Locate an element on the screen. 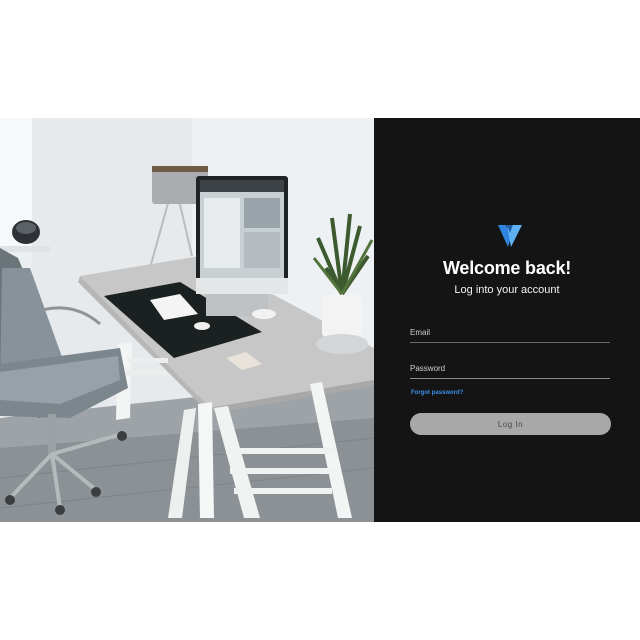  password-field is located at coordinates (510, 368).